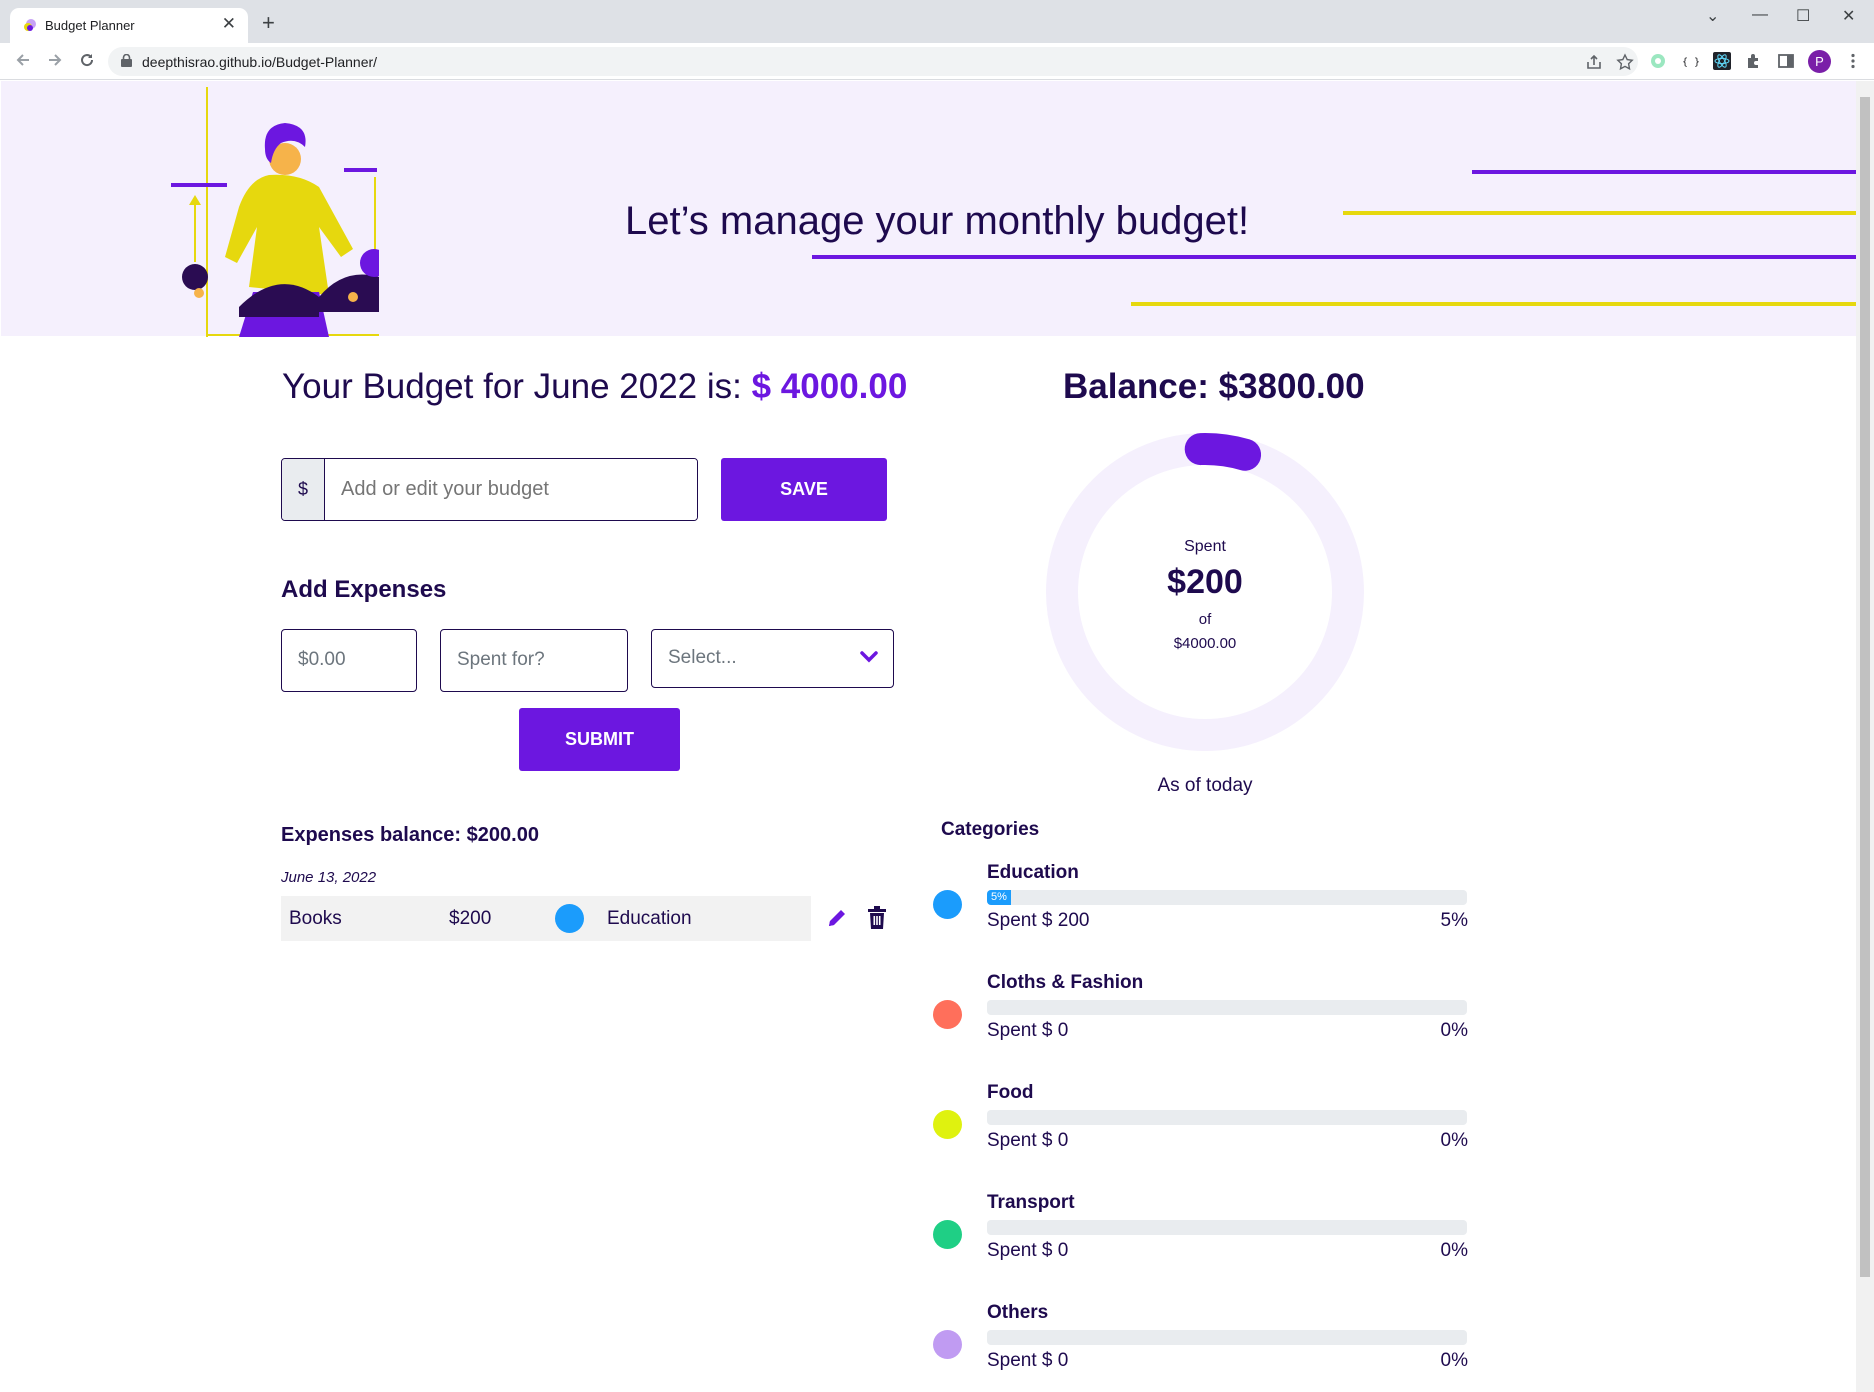 Image resolution: width=1874 pixels, height=1392 pixels. Describe the element at coordinates (649, 918) in the screenshot. I see `expense-category: Education` at that location.